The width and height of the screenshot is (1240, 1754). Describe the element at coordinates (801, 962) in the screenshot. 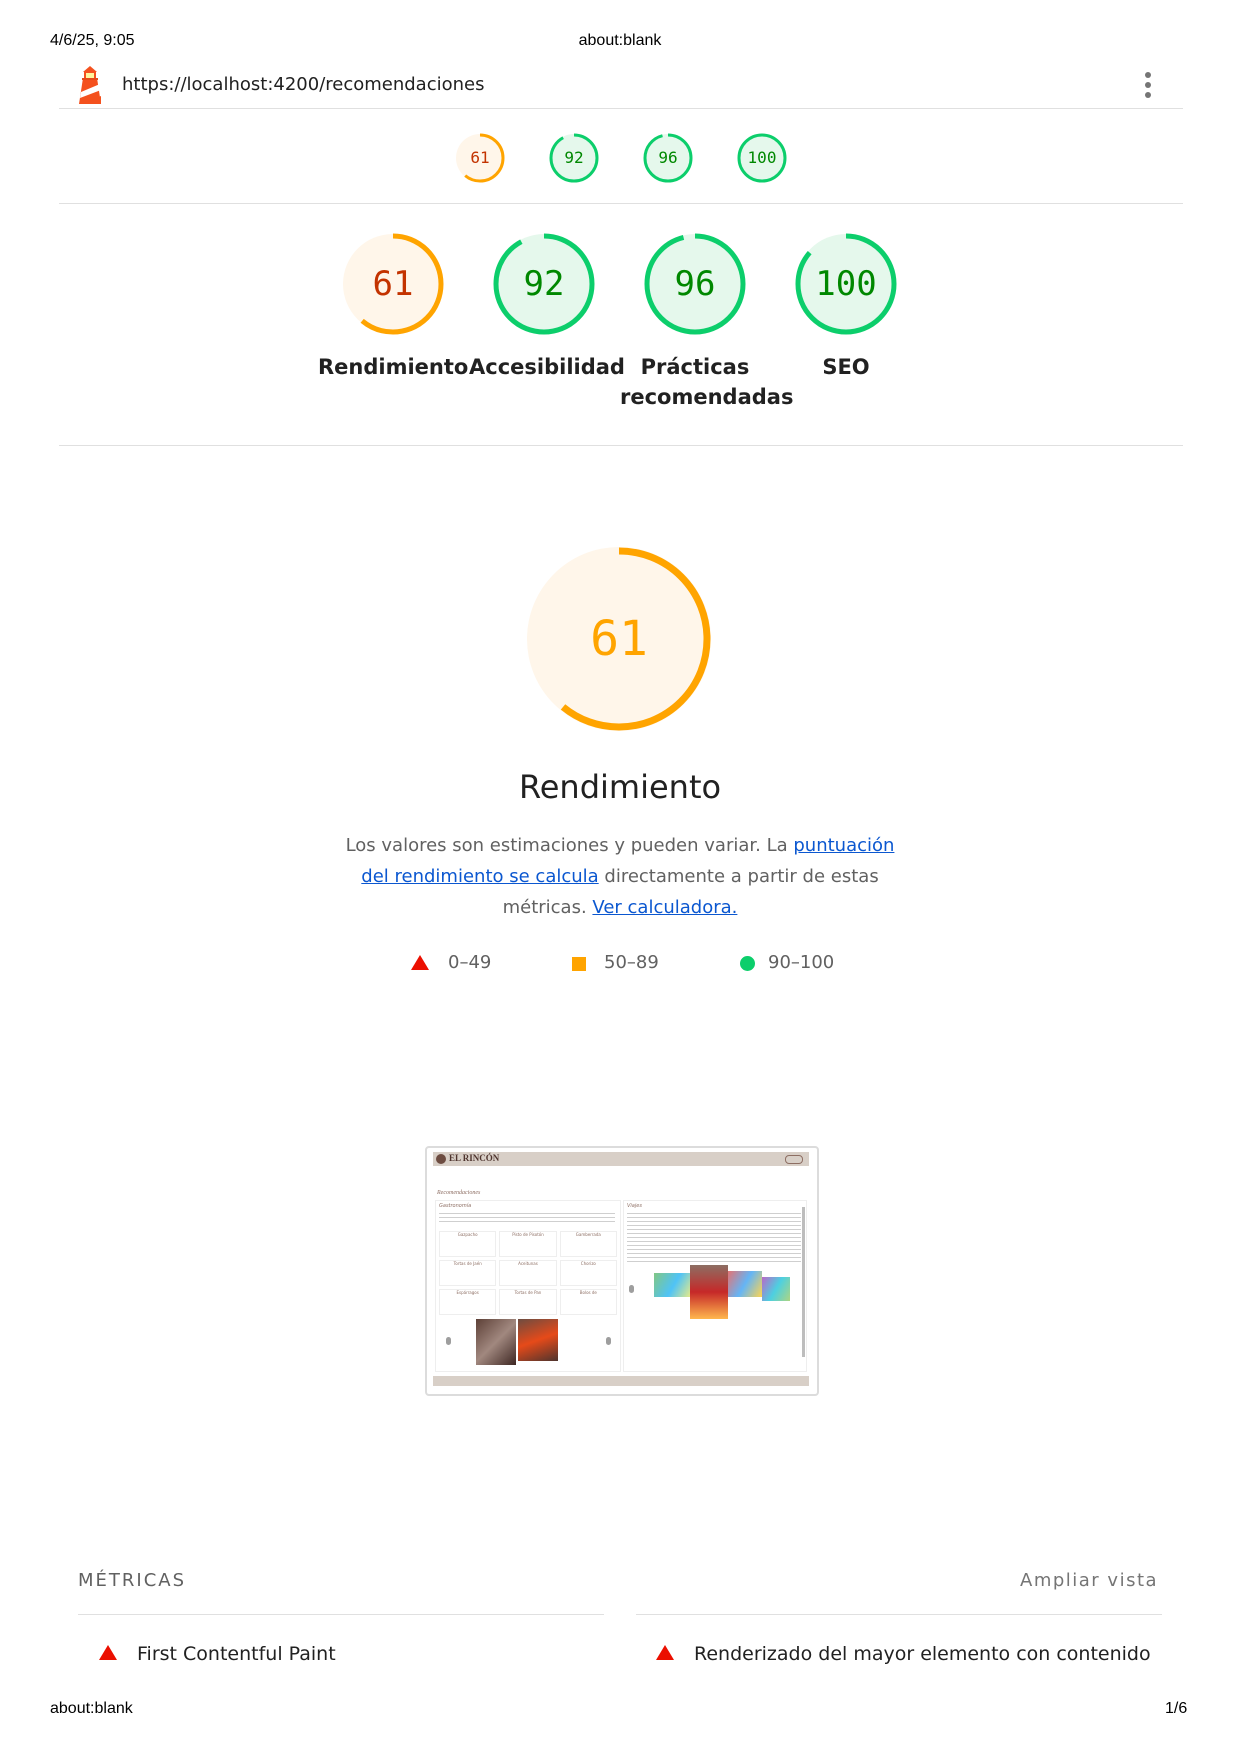

I see `legend-pass-range: 90–100` at that location.